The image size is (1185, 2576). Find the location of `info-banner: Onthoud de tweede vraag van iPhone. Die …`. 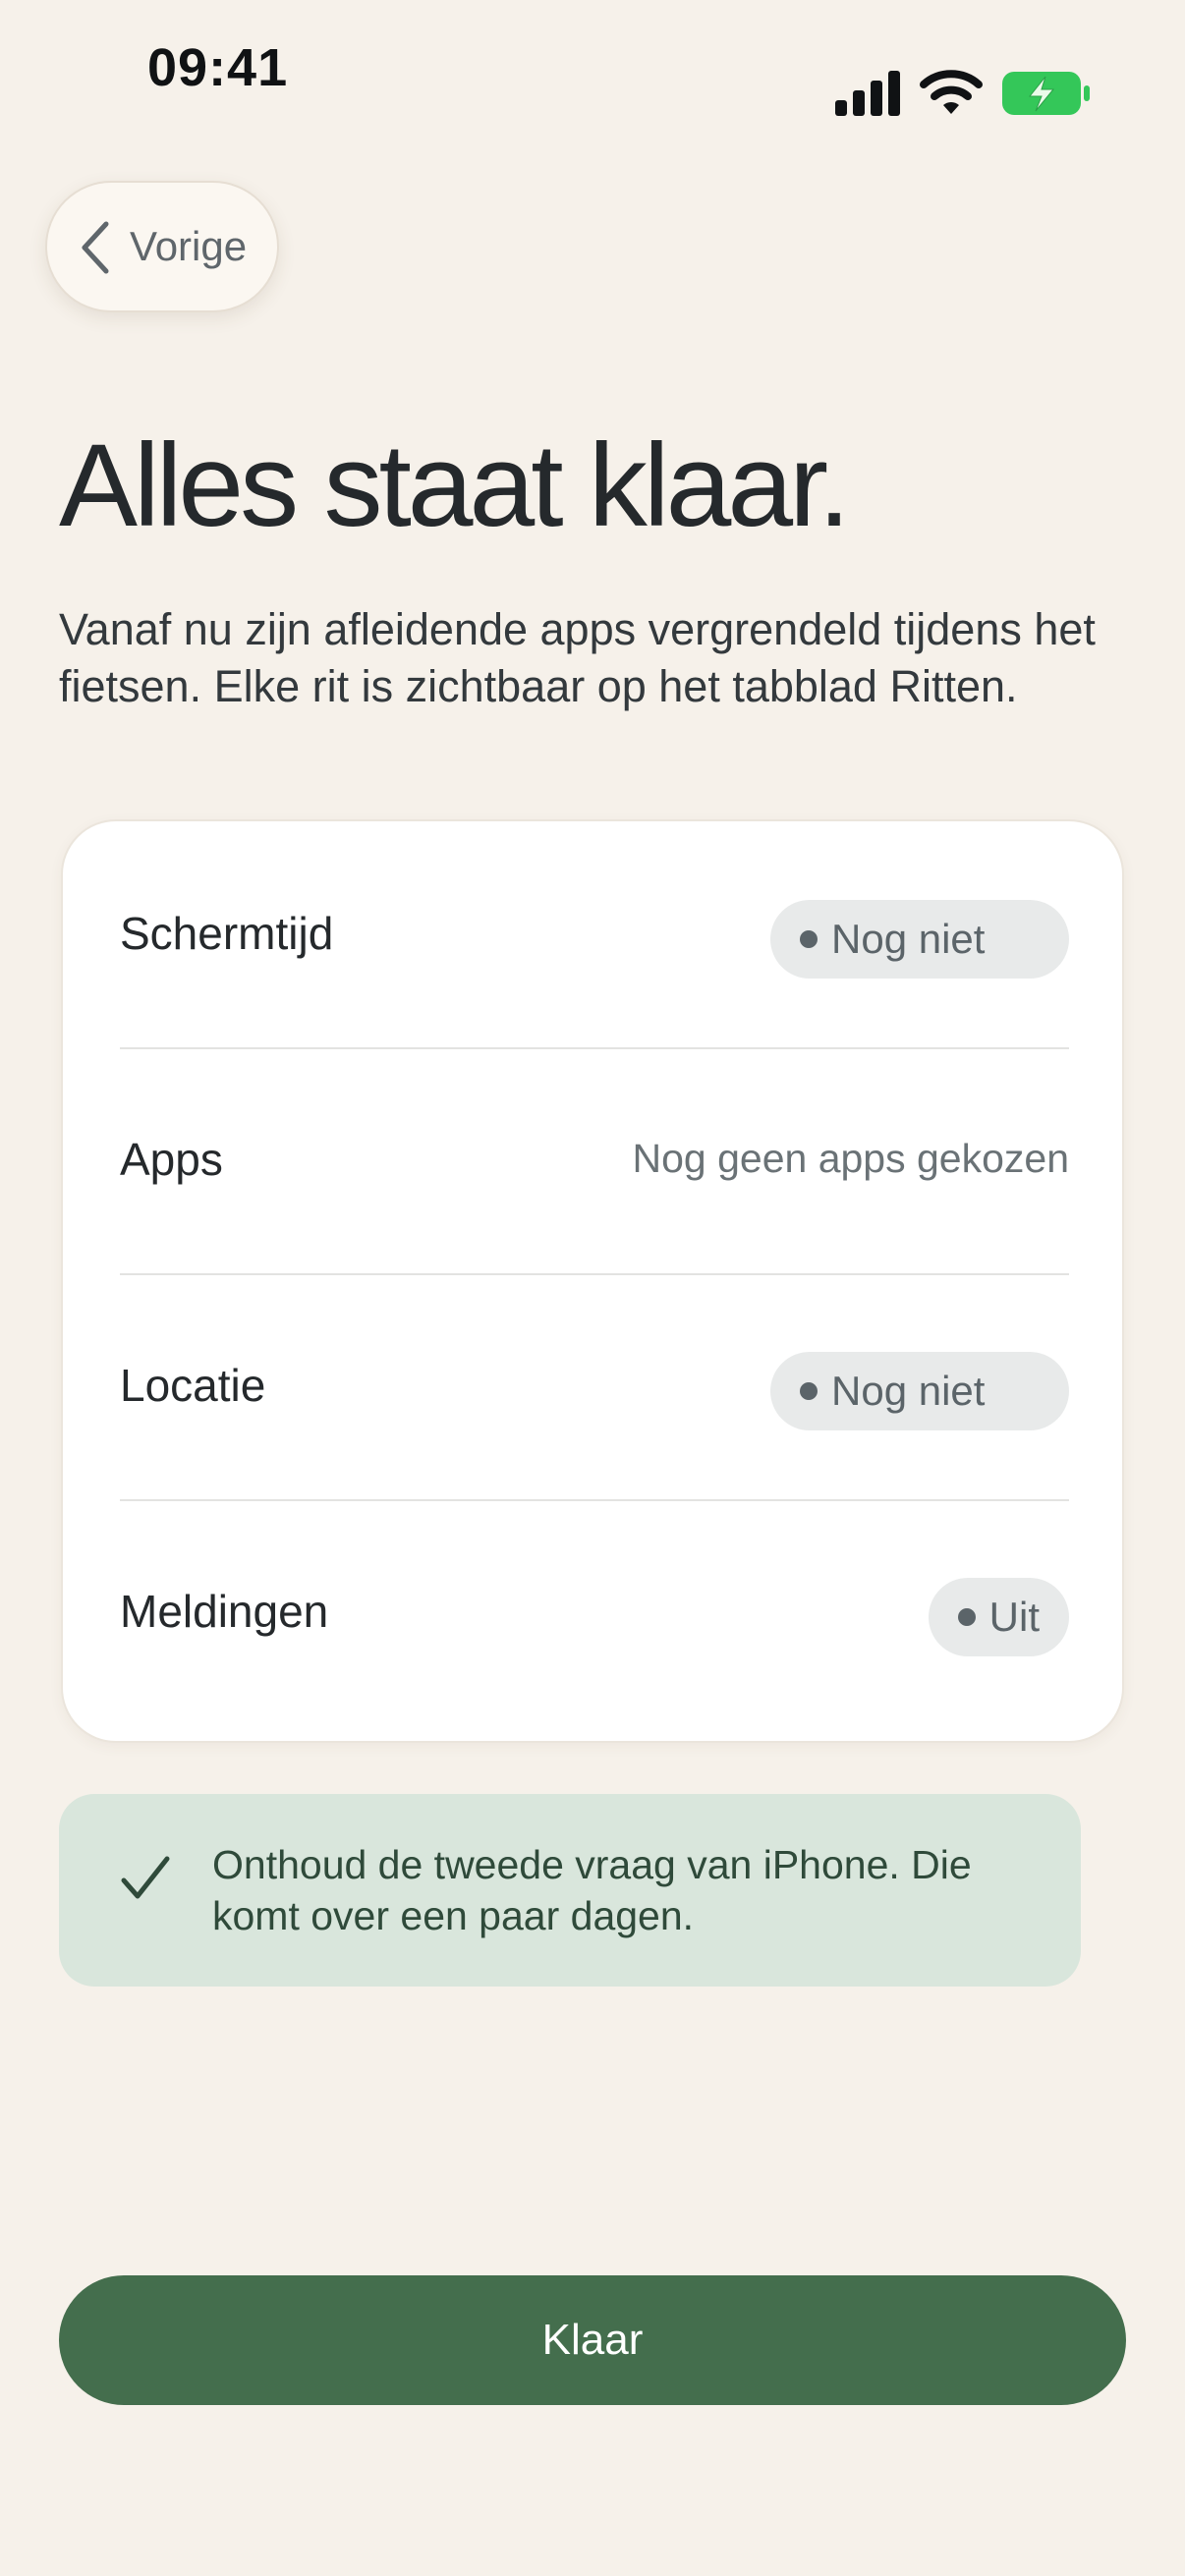

info-banner: Onthoud de tweede vraag van iPhone. Die … is located at coordinates (570, 1890).